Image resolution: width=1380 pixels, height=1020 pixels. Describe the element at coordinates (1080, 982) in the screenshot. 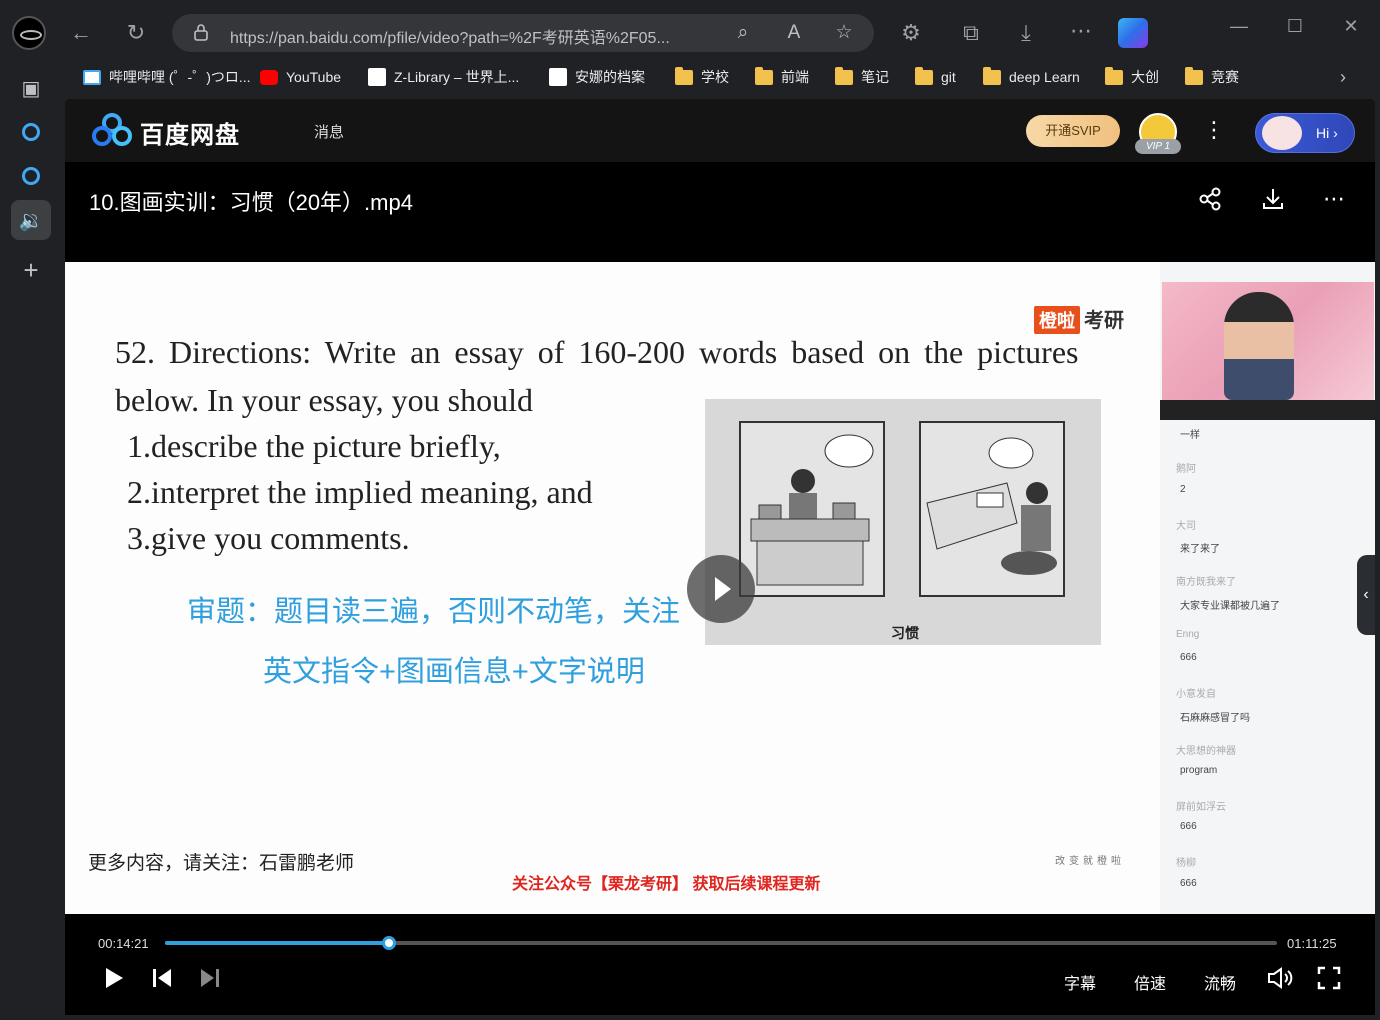

I see `subtitle-button: 字幕` at that location.